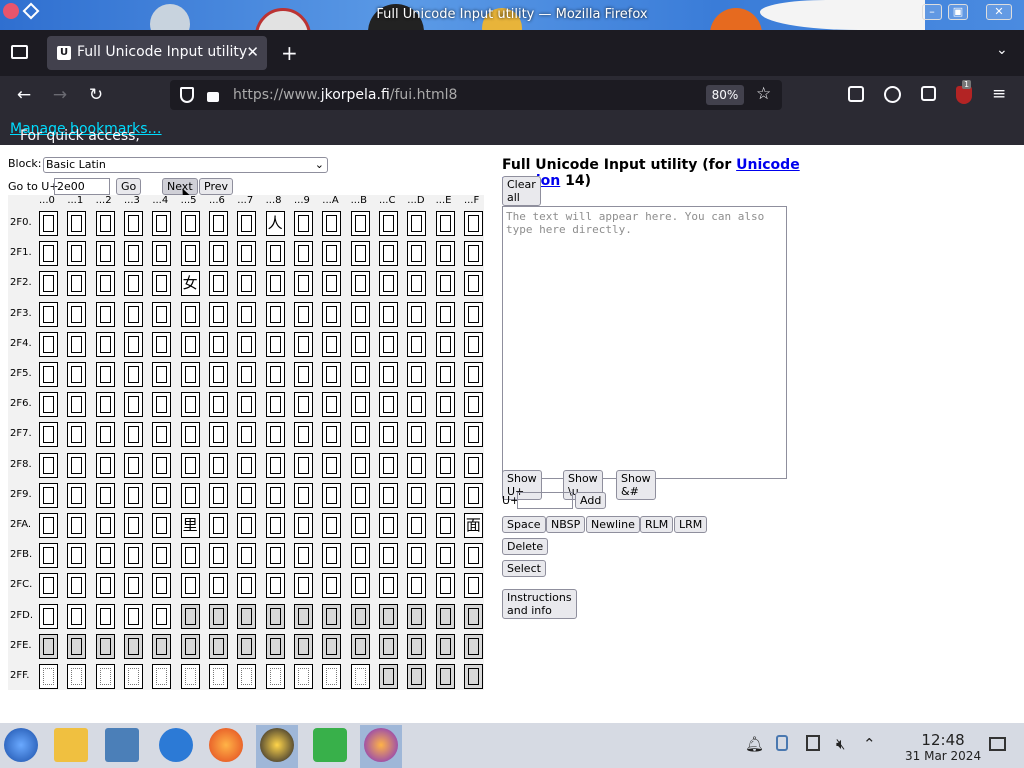  I want to click on maximize-button: ▣, so click(958, 12).